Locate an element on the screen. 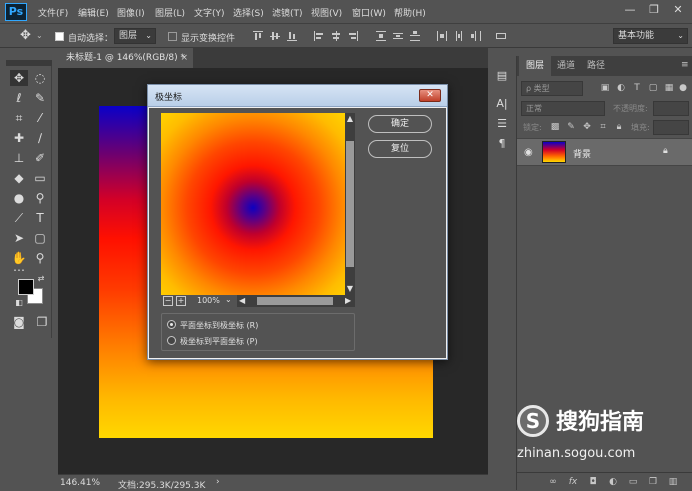 Image resolution: width=692 pixels, height=491 pixels. minimize-button: — is located at coordinates (630, 10).